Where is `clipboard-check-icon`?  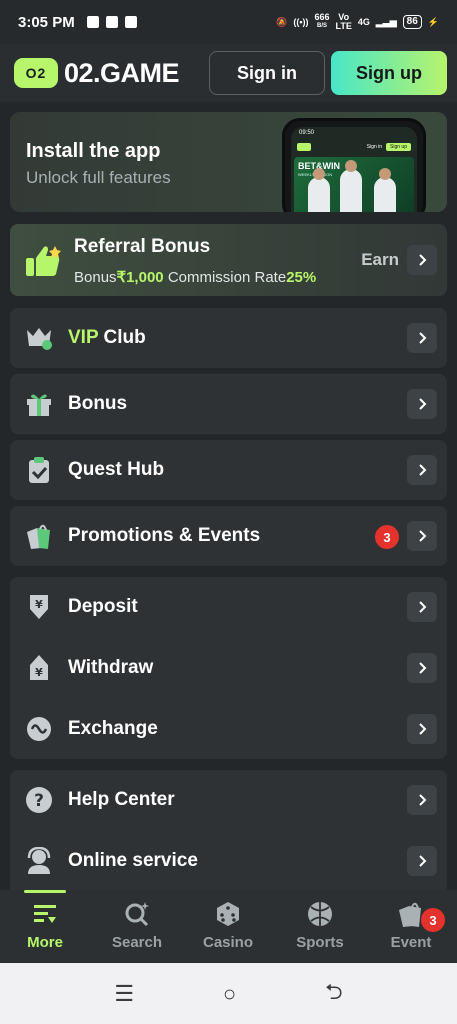
clipboard-check-icon is located at coordinates (39, 470).